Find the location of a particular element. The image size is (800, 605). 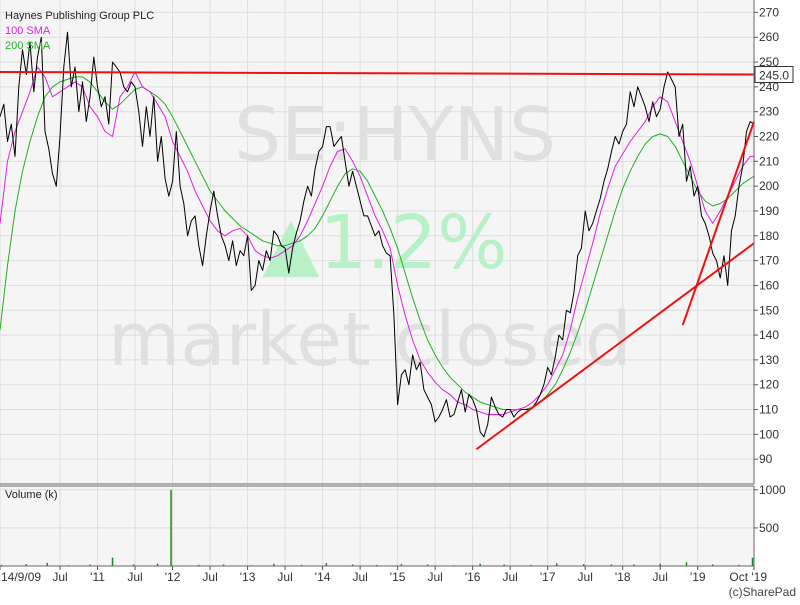

x-tick-label: '13 is located at coordinates (248, 577).